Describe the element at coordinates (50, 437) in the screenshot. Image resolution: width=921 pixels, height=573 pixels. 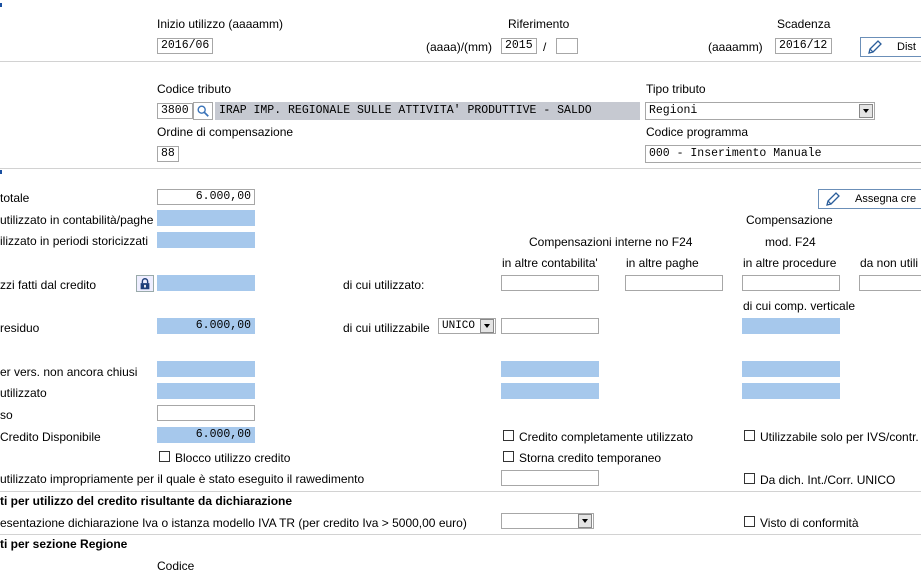
I see `disponibile-label: Credito Disponibile` at that location.